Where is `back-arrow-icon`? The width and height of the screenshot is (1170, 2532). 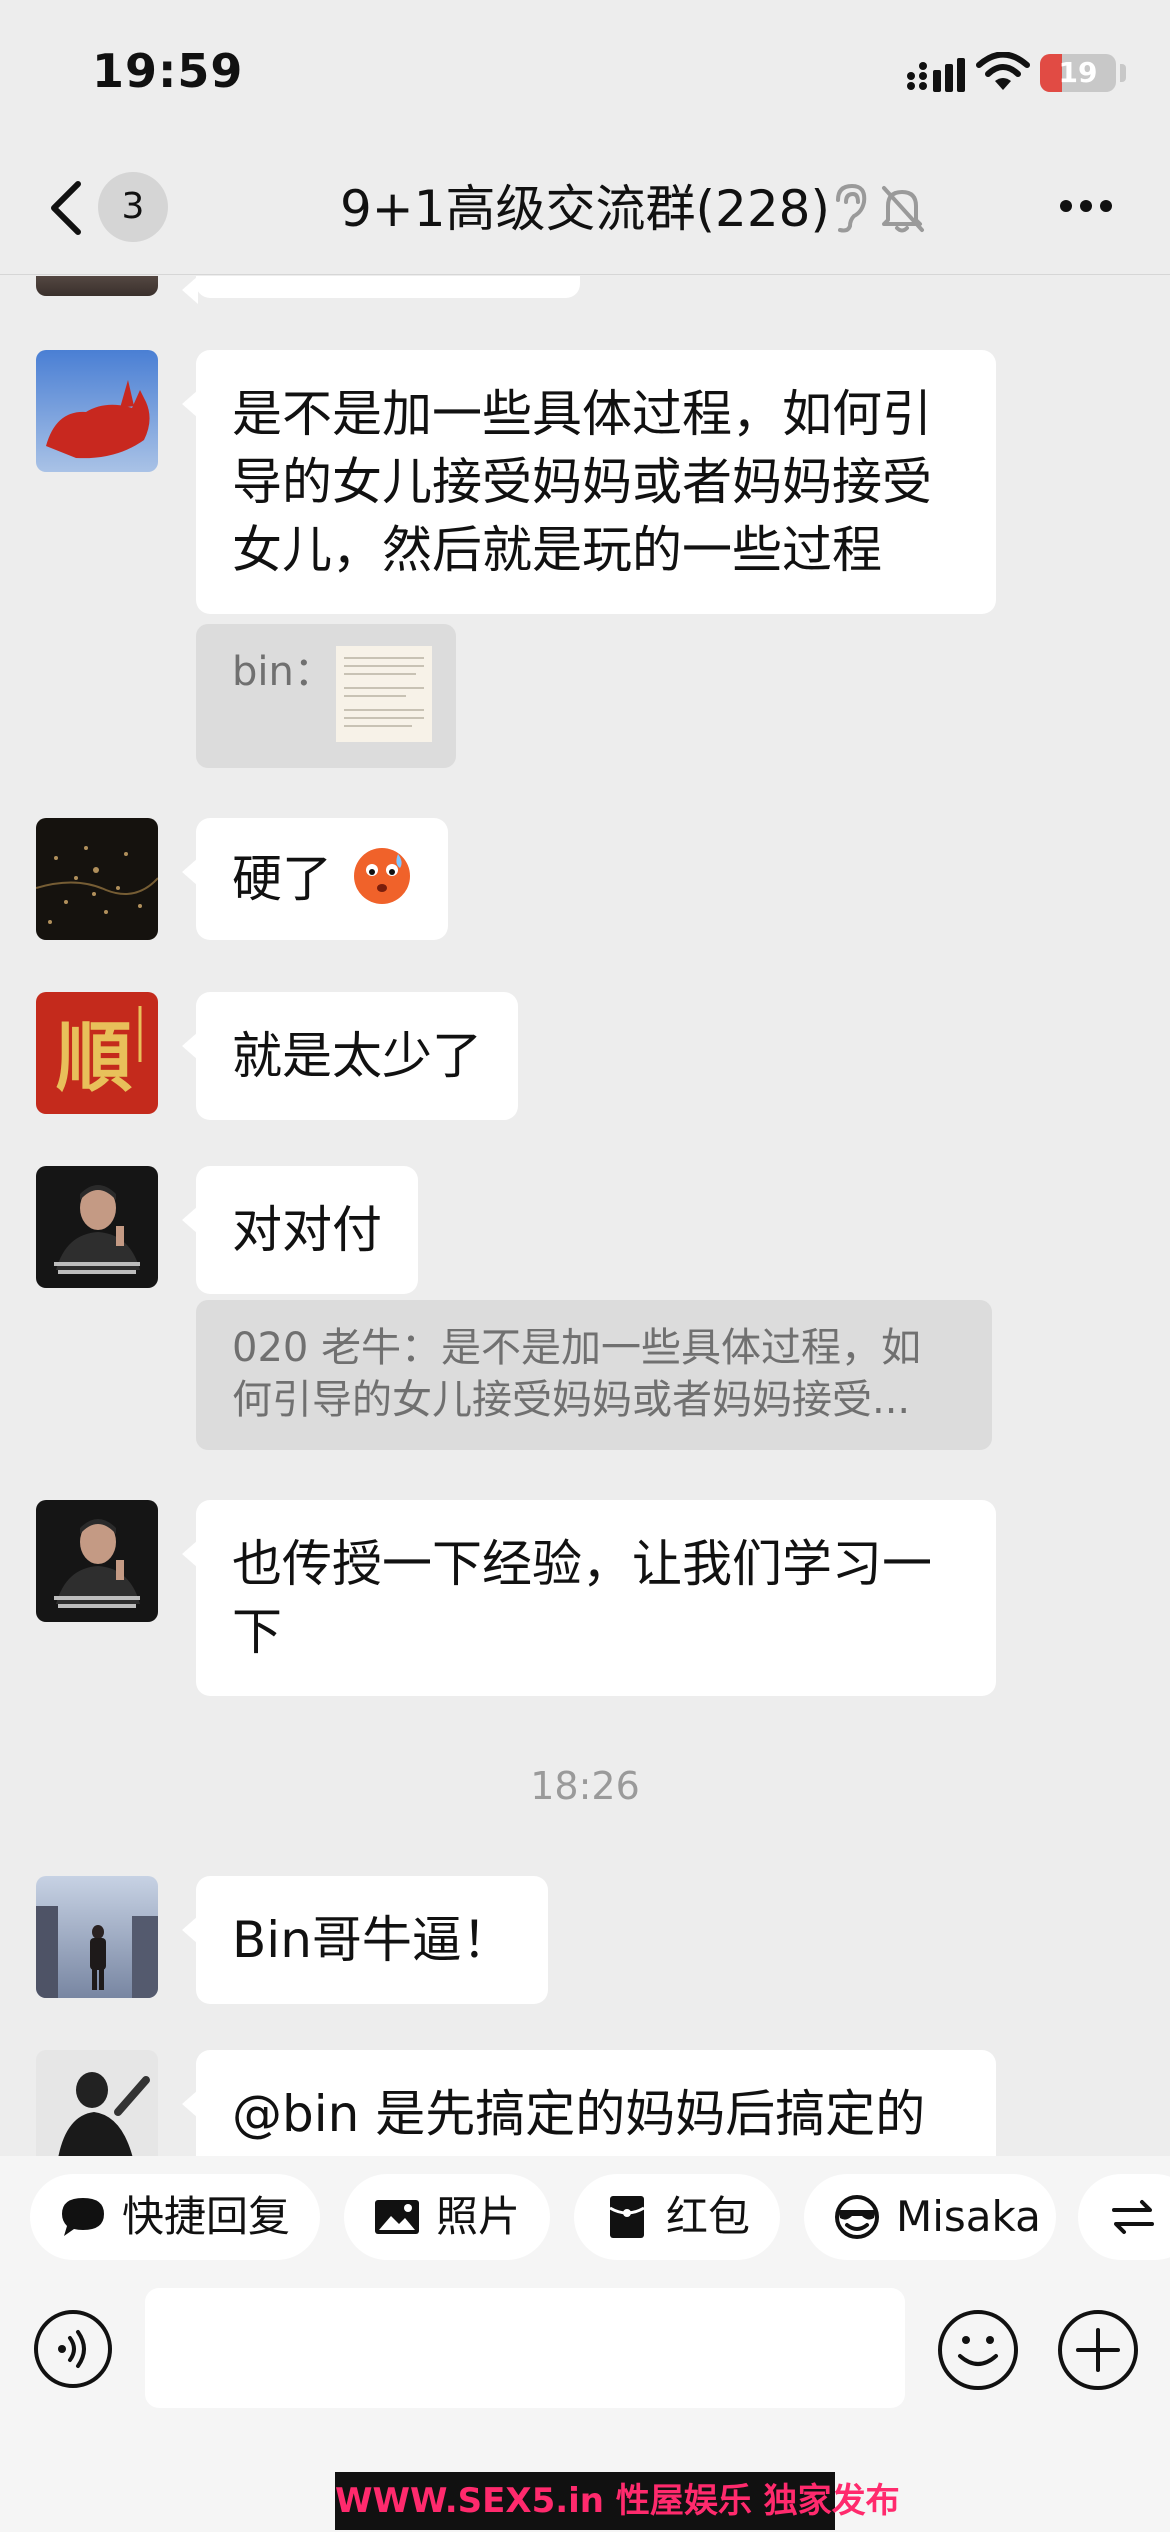 back-arrow-icon is located at coordinates (66, 208).